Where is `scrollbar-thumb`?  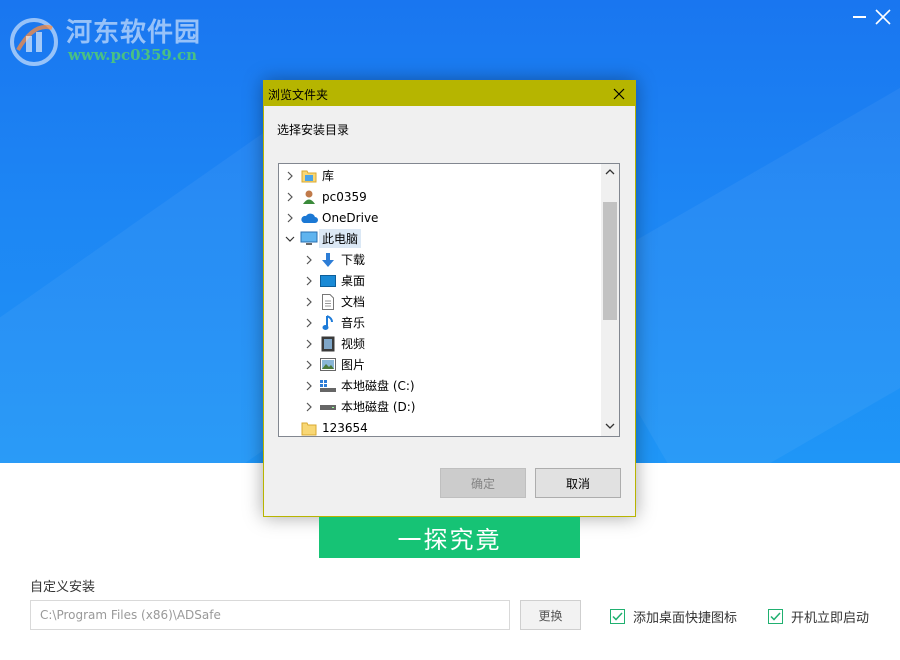 scrollbar-thumb is located at coordinates (610, 261).